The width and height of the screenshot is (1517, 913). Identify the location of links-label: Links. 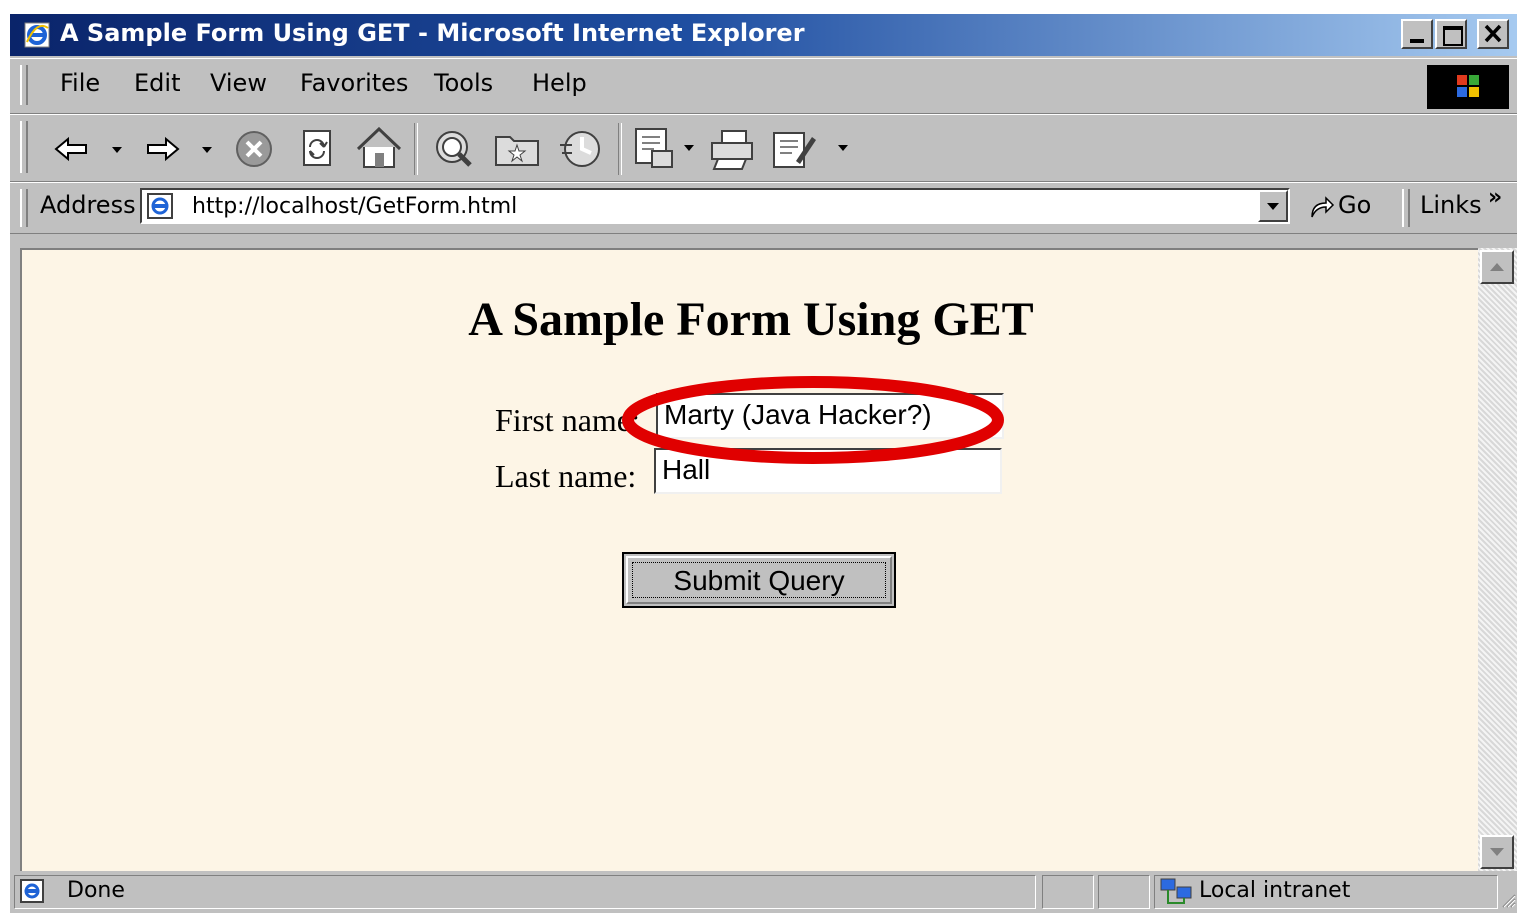
(1451, 205).